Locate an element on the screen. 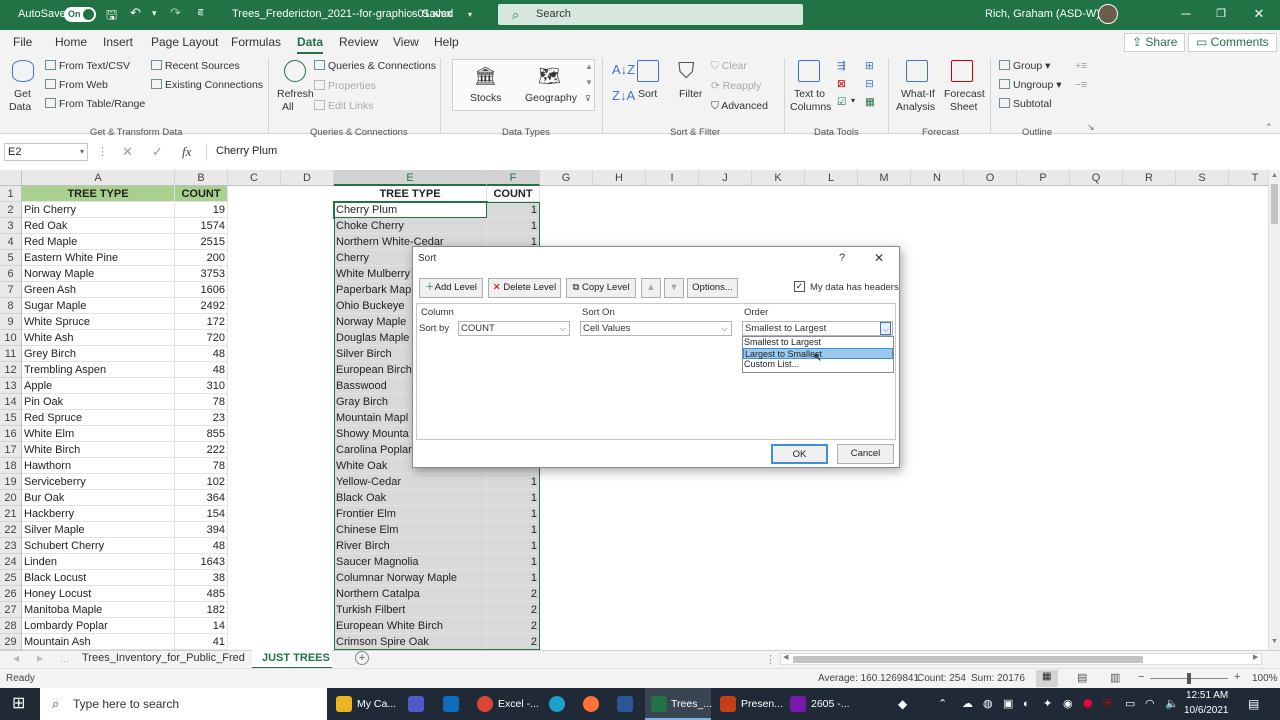 The width and height of the screenshot is (1280, 720). page-break-view-icon: ▥ is located at coordinates (1115, 677).